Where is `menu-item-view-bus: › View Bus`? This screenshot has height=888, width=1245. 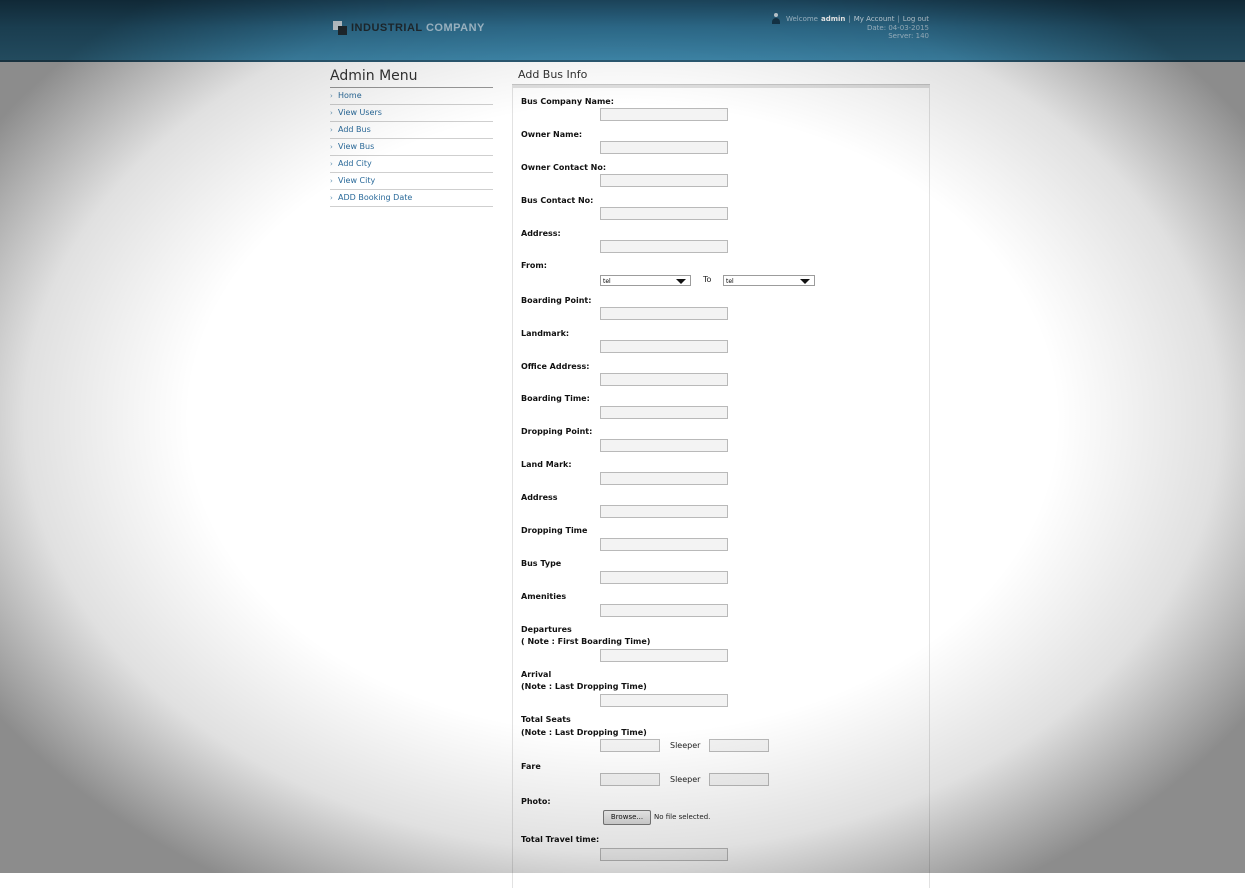 menu-item-view-bus: › View Bus is located at coordinates (411, 147).